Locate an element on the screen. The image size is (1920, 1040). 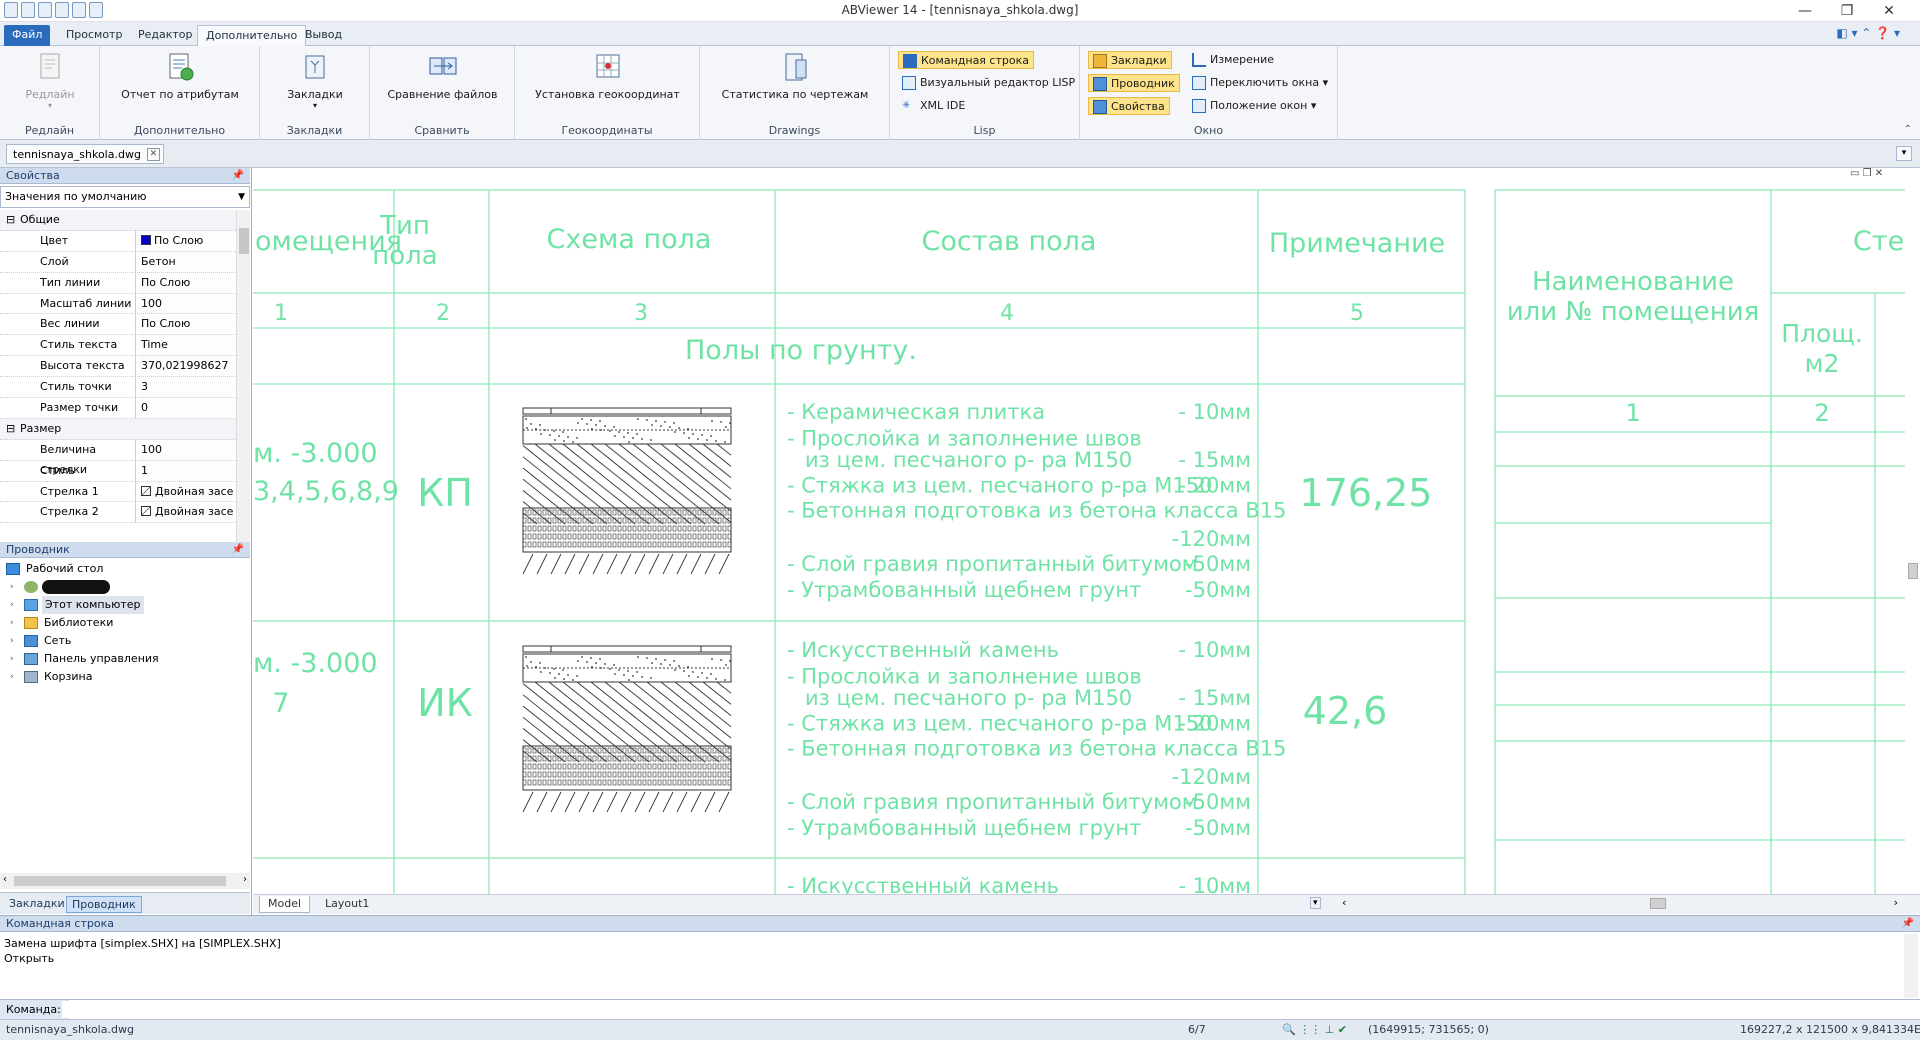
drawing-hscrollbar: ‹ › is located at coordinates (1620, 903).